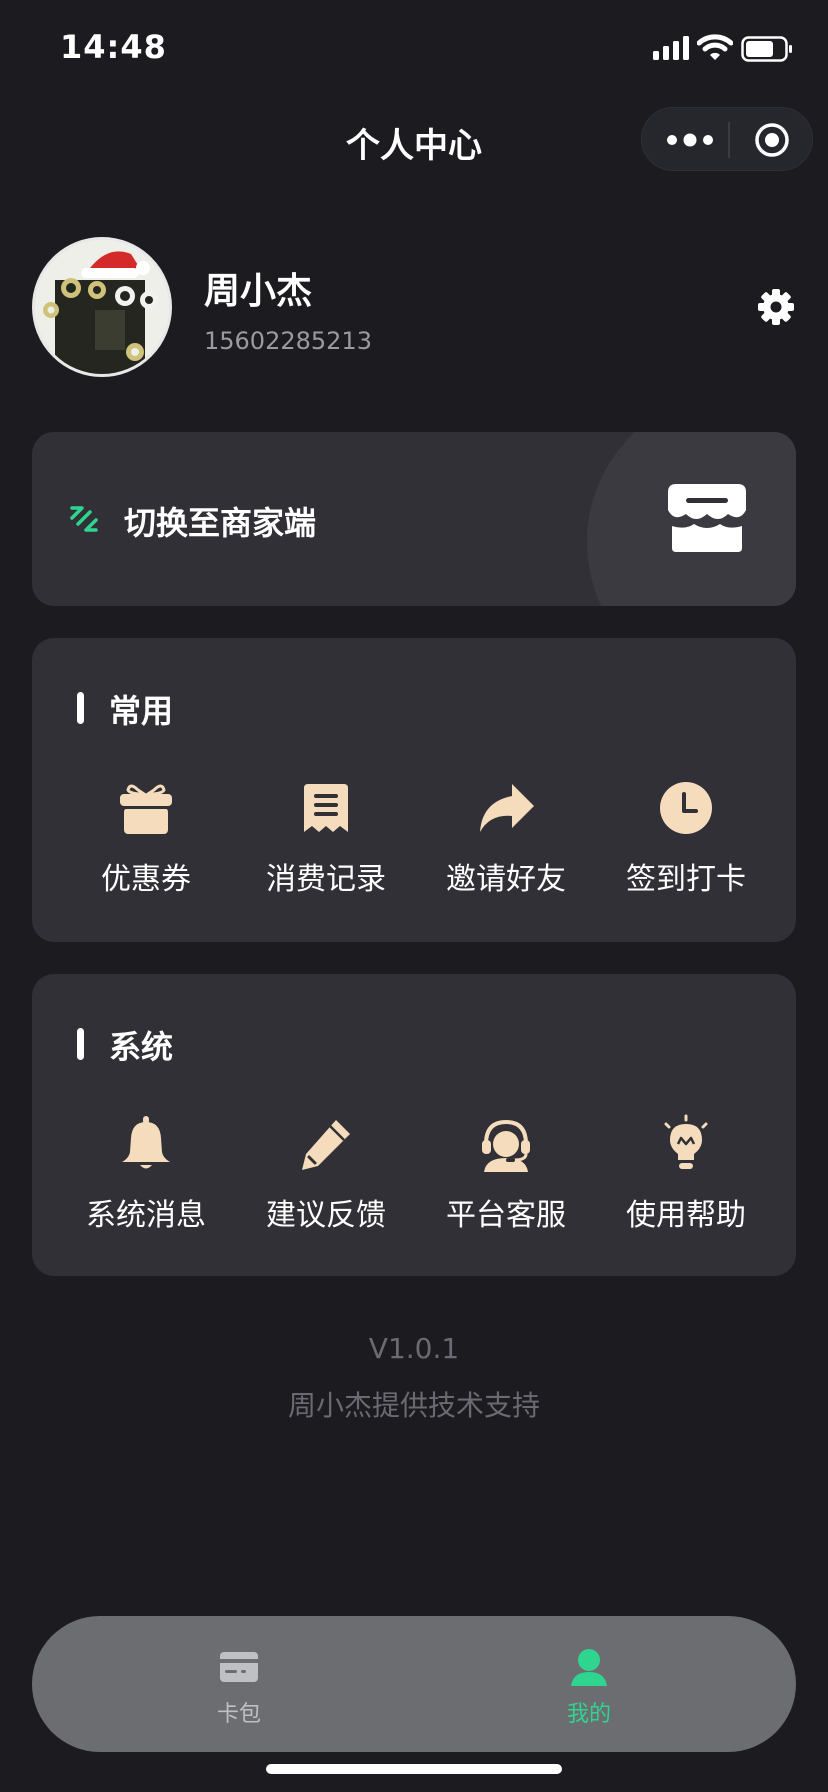  What do you see at coordinates (238, 1714) in the screenshot?
I see `tab-wallet-label: 卡包` at bounding box center [238, 1714].